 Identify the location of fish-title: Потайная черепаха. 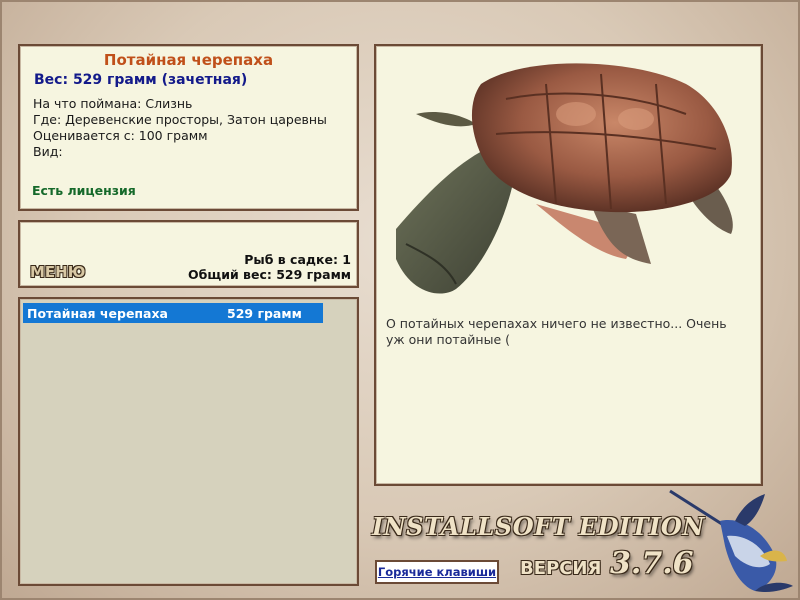
(188, 60).